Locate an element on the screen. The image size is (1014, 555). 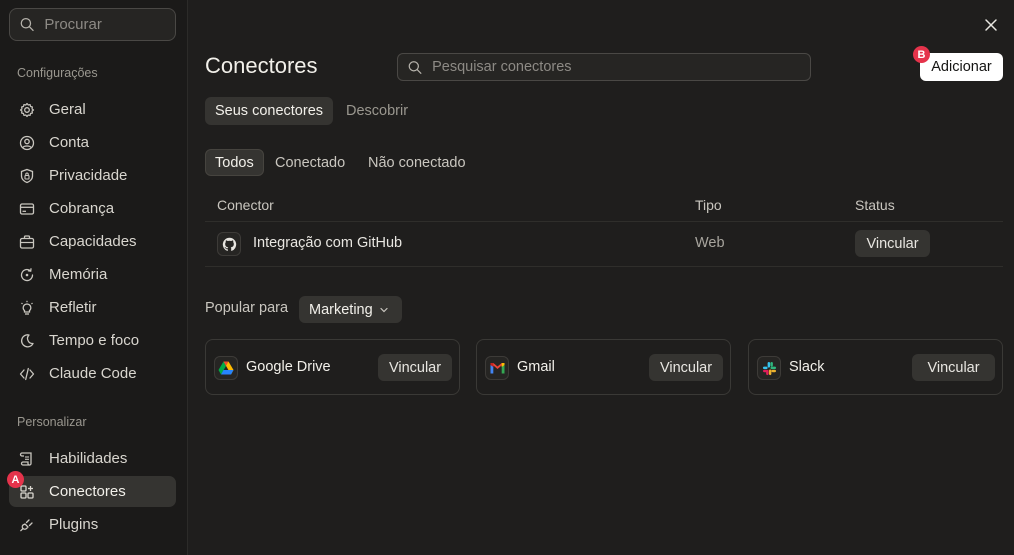
sidebar-item-label: Conta is located at coordinates (69, 142).